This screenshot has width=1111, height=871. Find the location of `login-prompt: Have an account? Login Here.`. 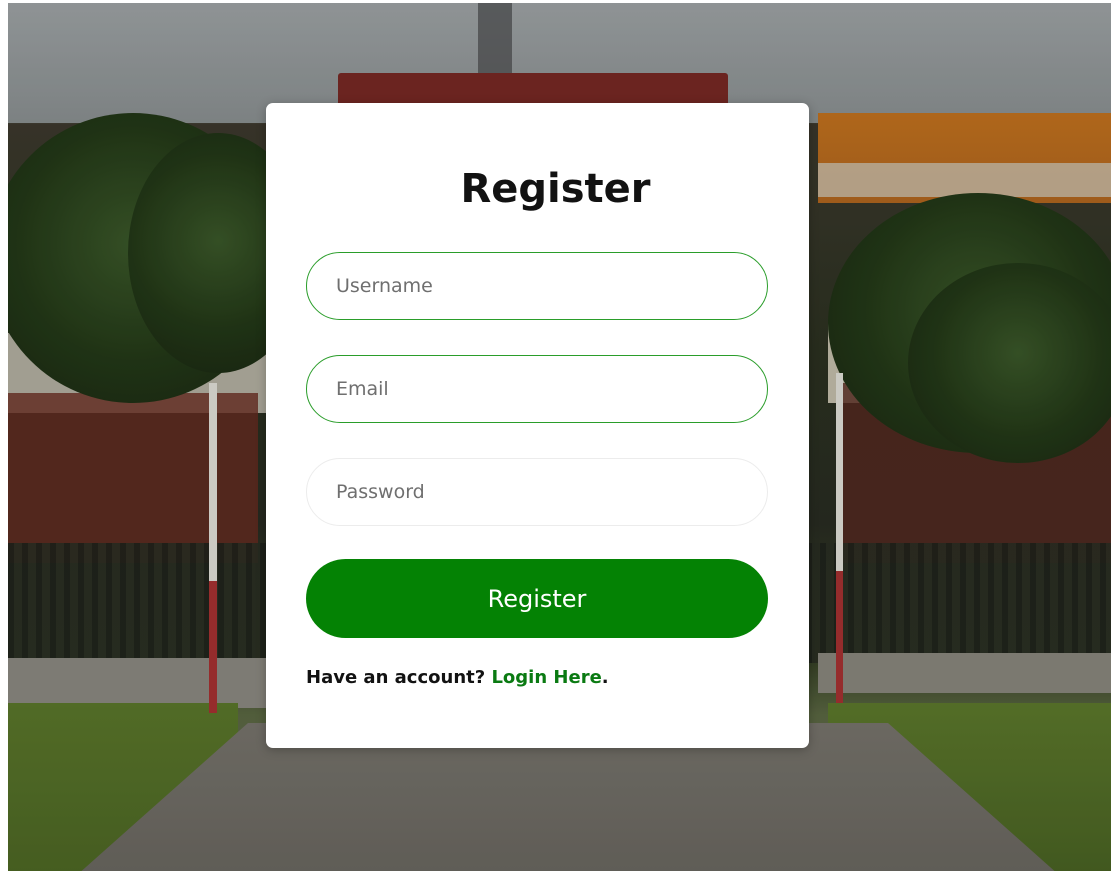

login-prompt: Have an account? Login Here. is located at coordinates (457, 677).